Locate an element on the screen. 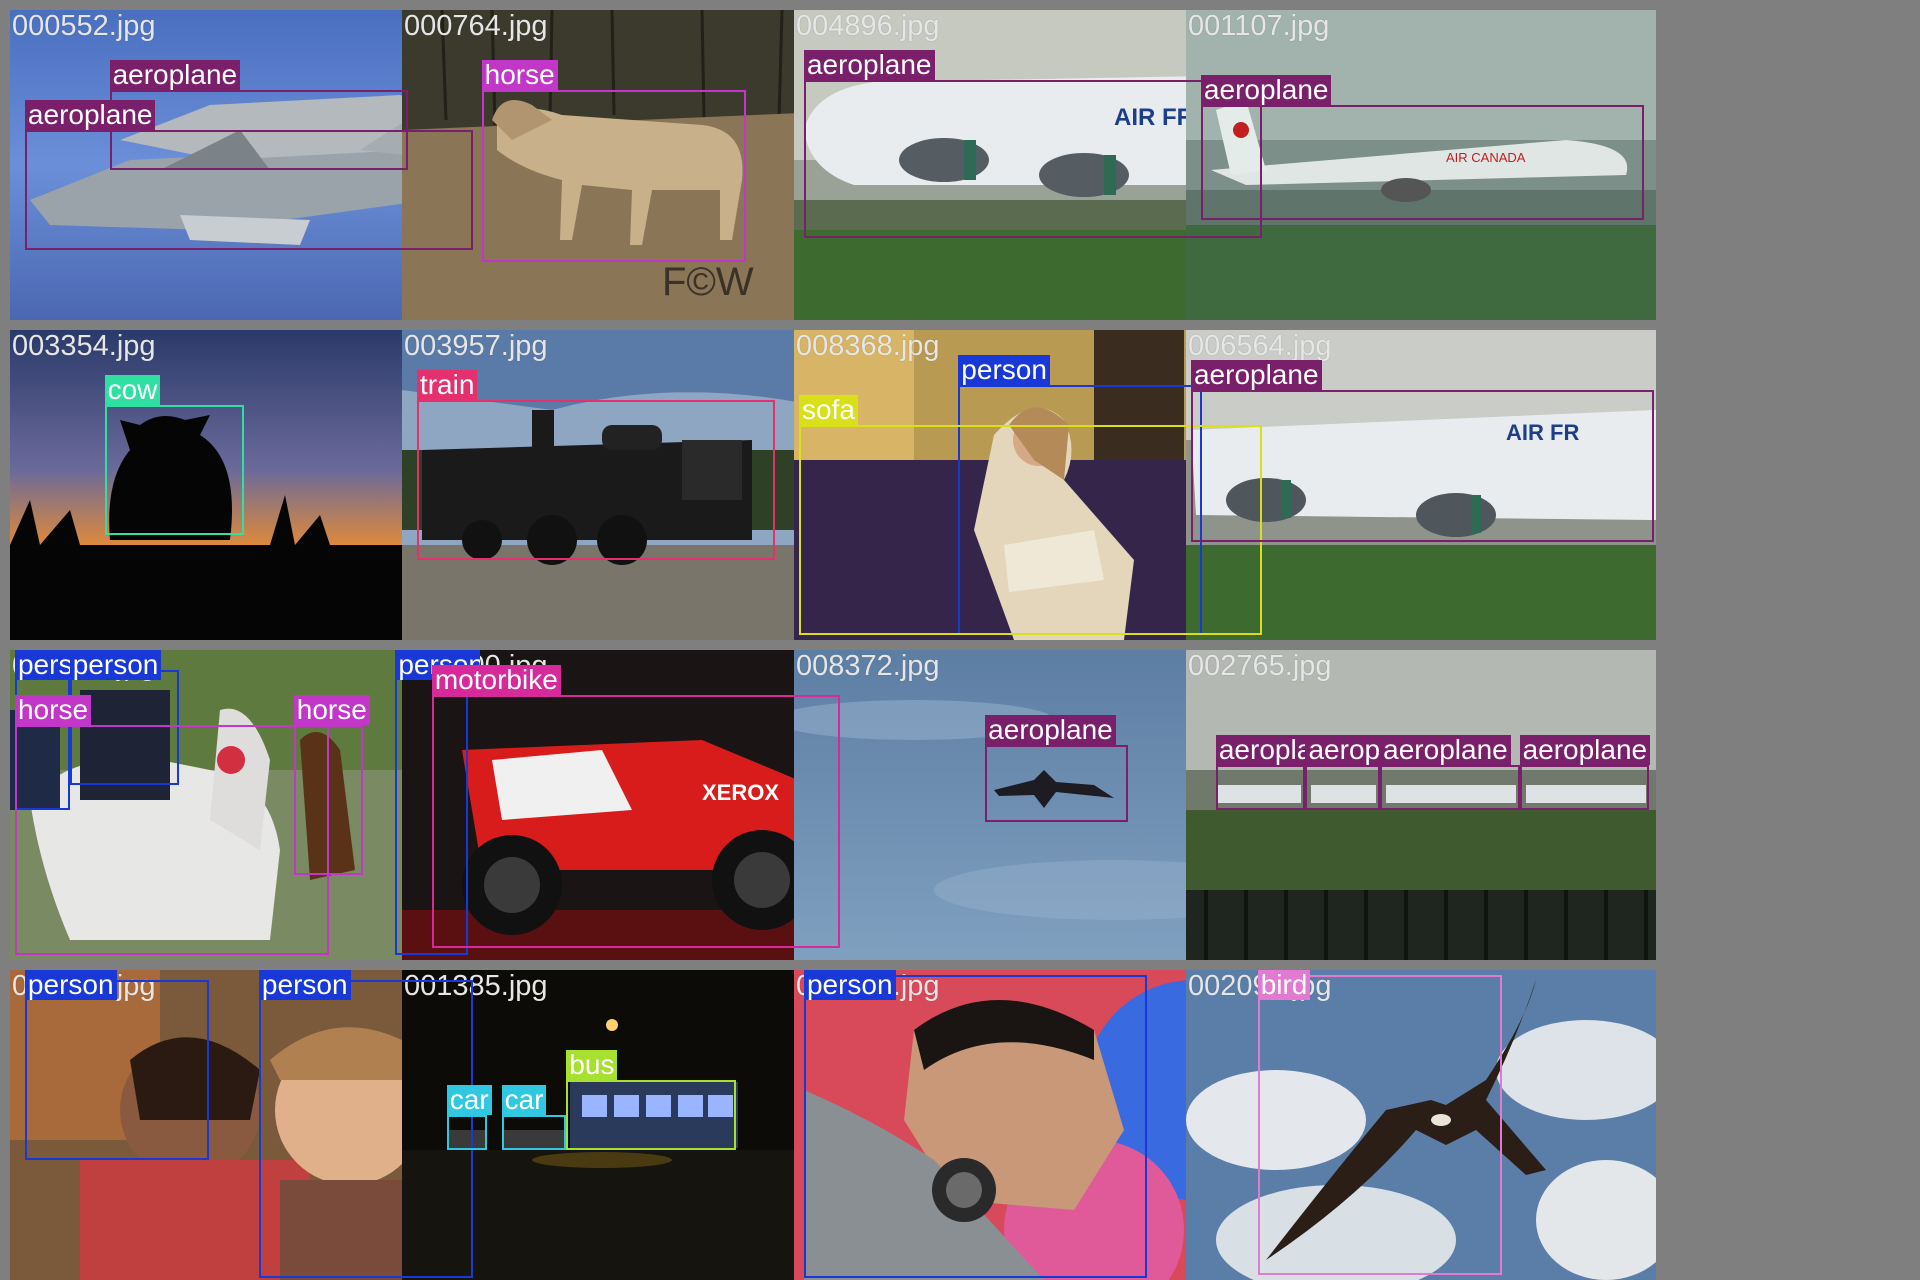 The height and width of the screenshot is (1280, 1920). svg-text: F©W is located at coordinates (708, 282).